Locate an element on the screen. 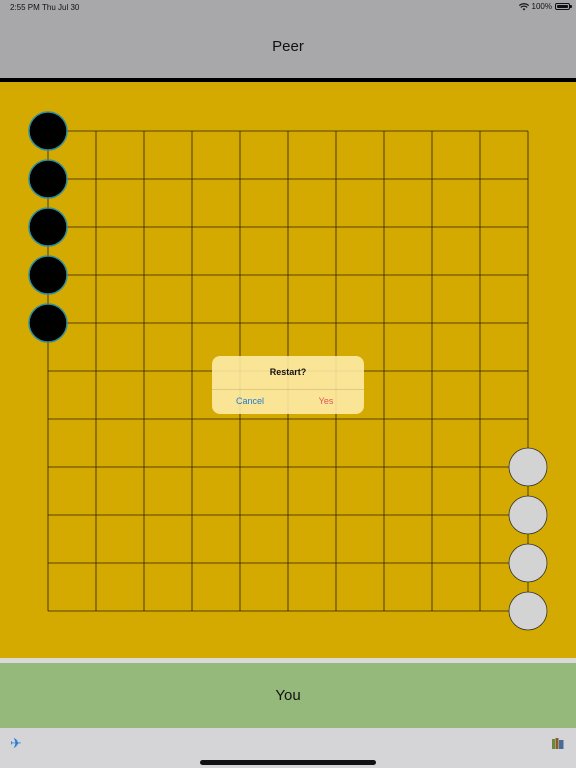 The image size is (576, 768). books-icon is located at coordinates (558, 742).